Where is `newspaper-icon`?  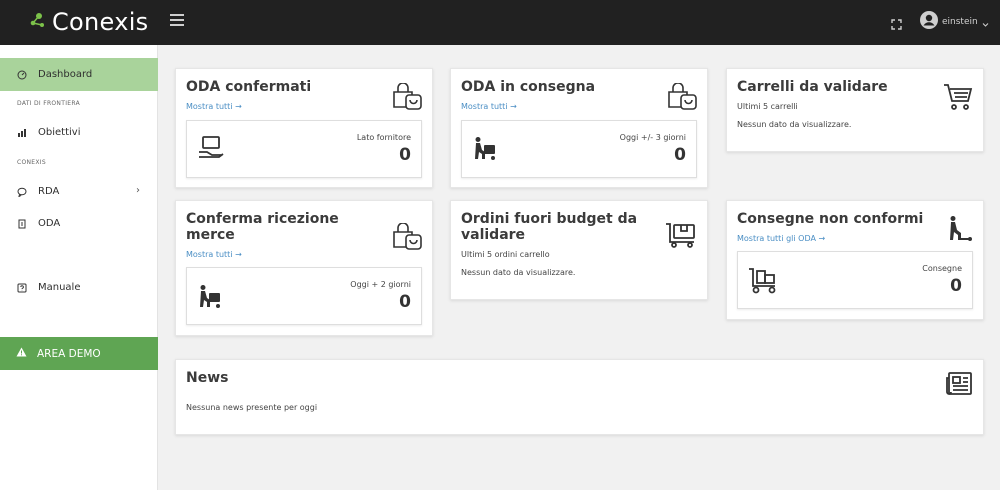 newspaper-icon is located at coordinates (959, 386).